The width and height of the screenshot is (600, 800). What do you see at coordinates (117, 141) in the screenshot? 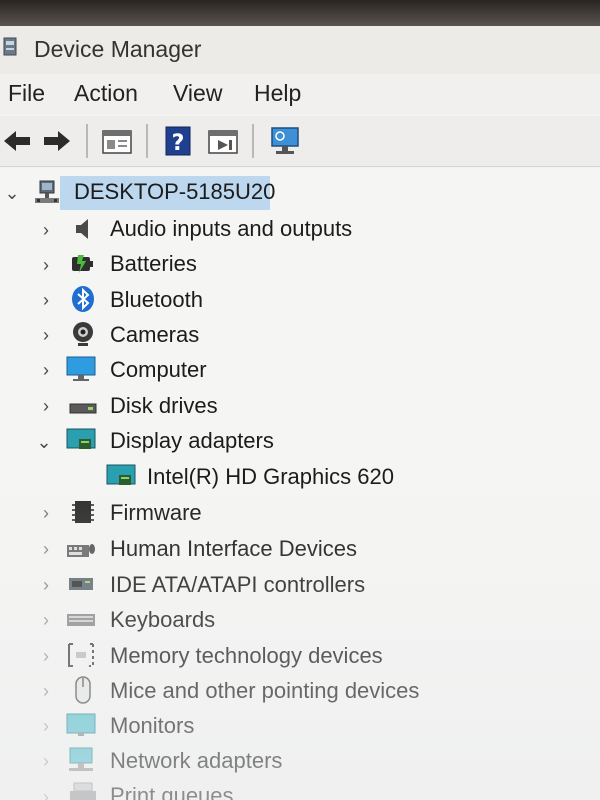
I see `properties-icon` at bounding box center [117, 141].